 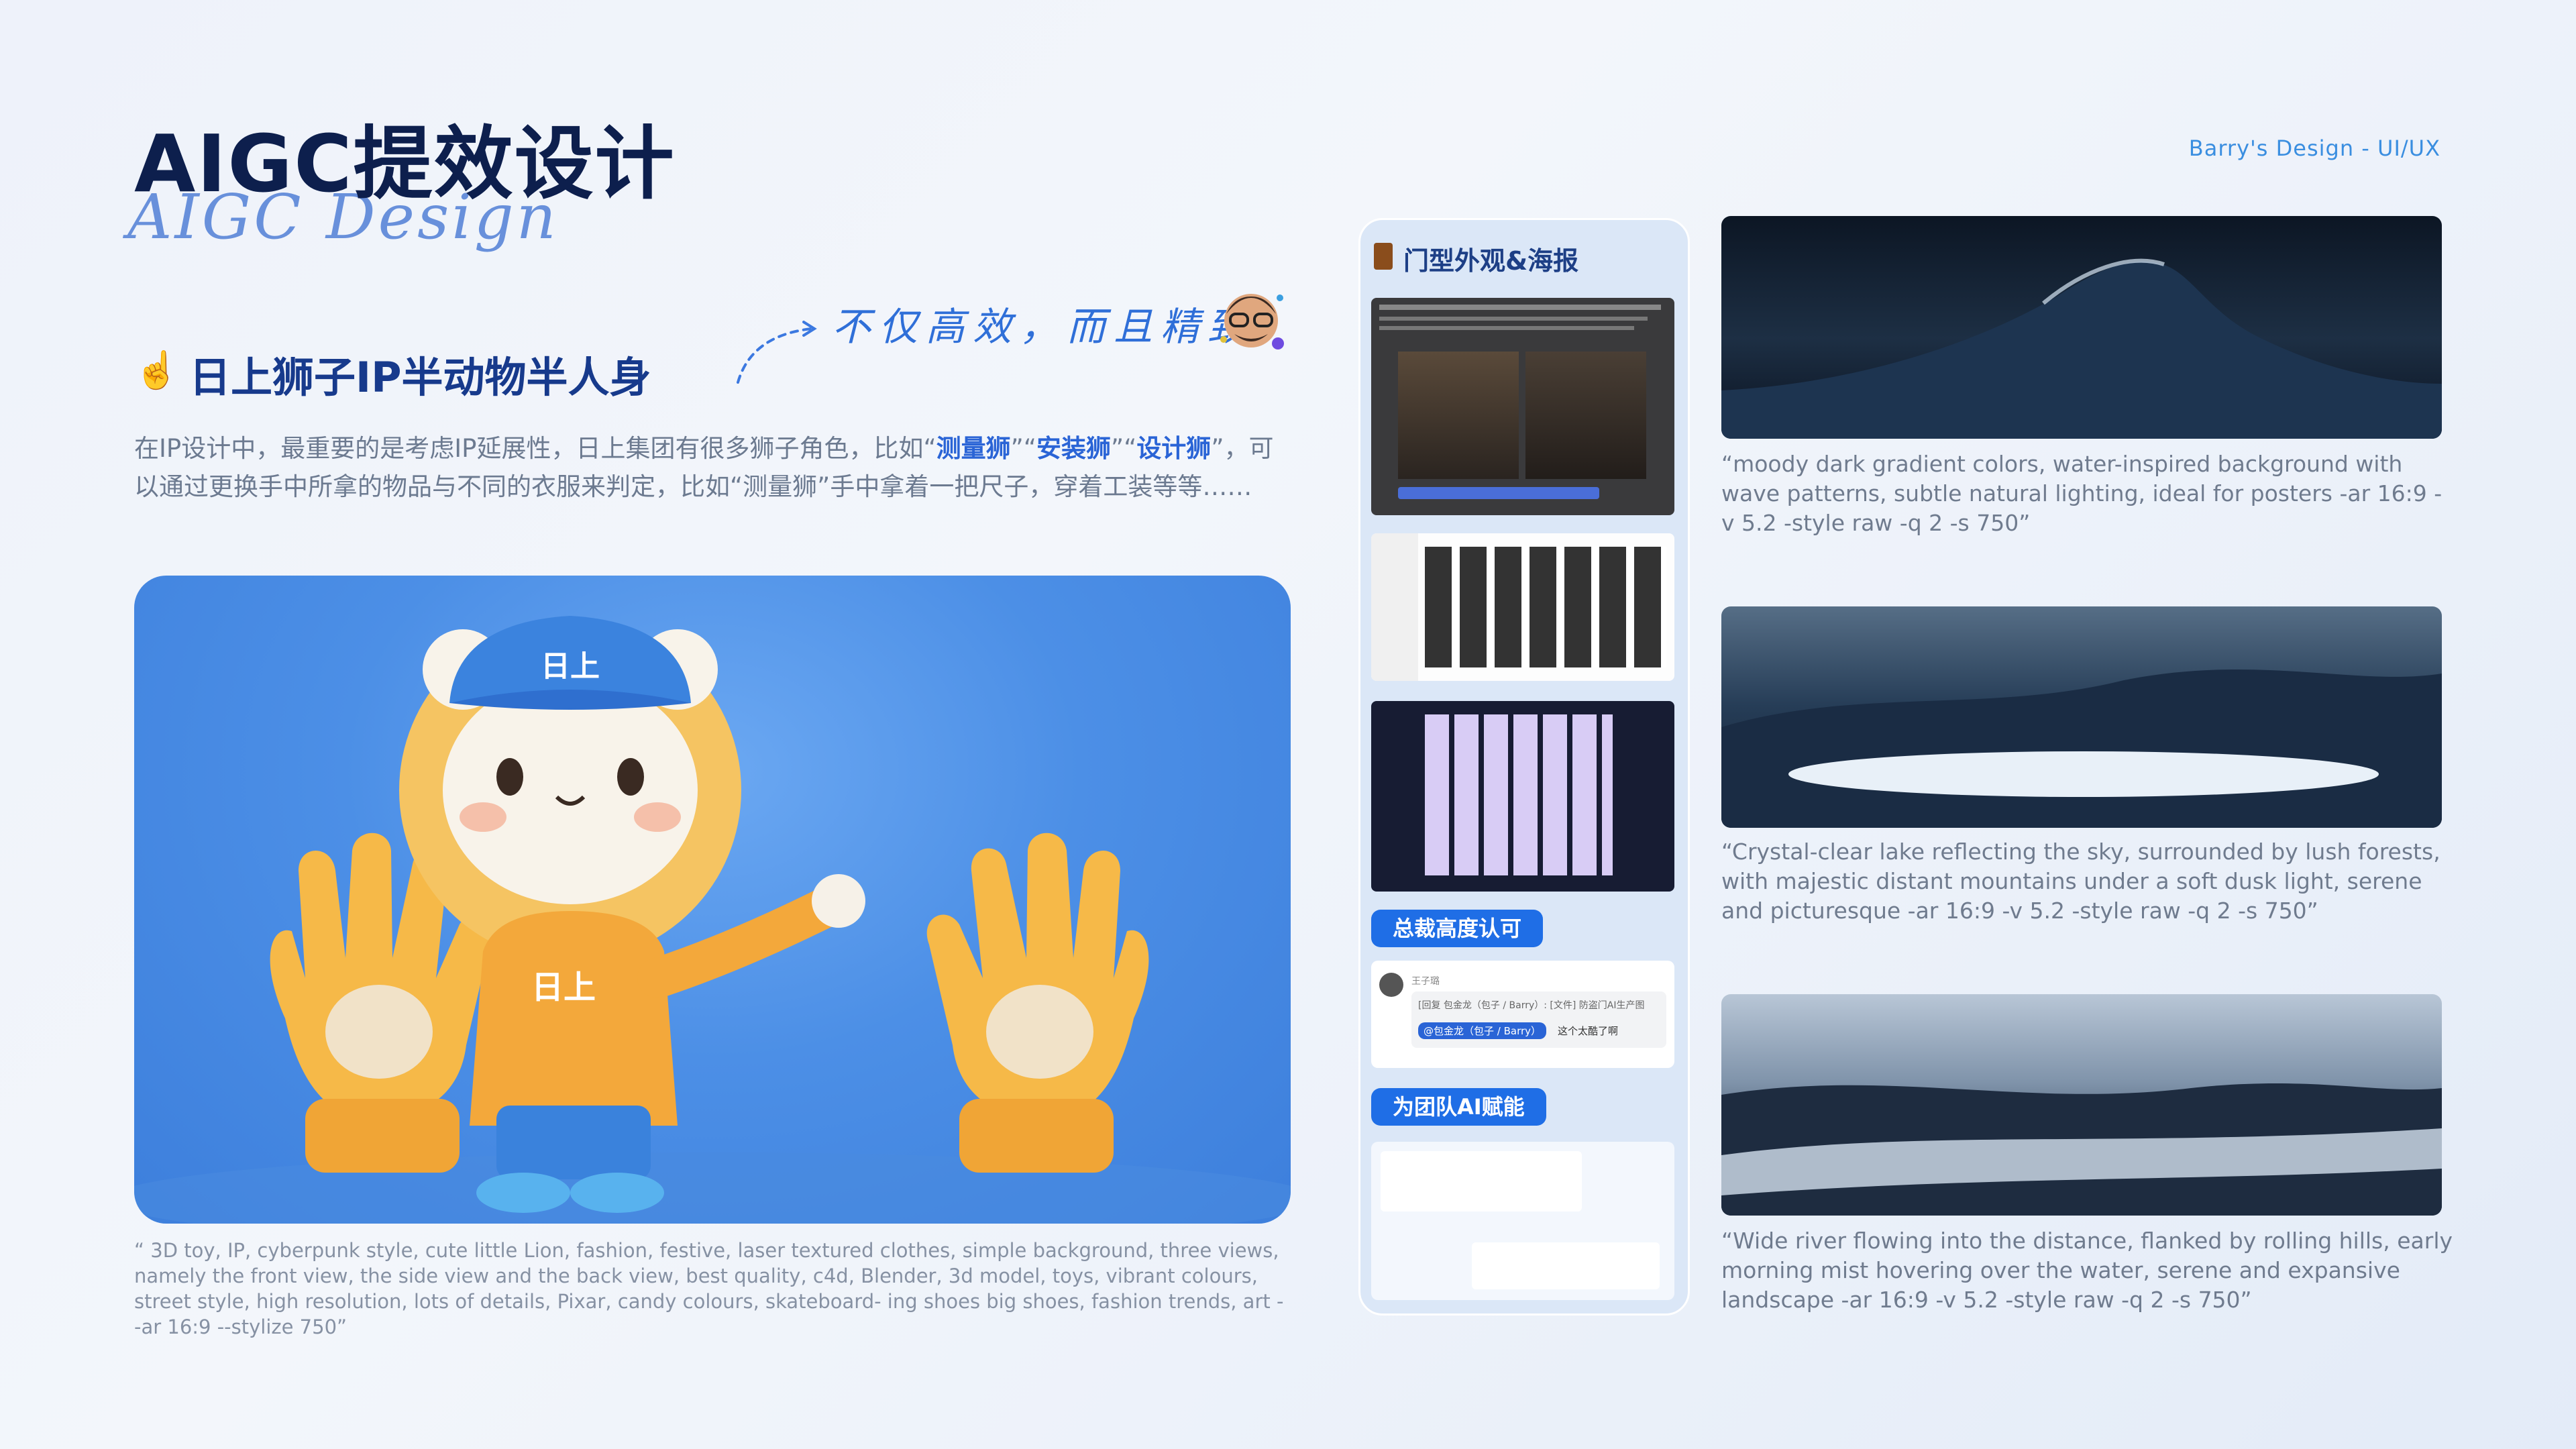 What do you see at coordinates (1588, 1031) in the screenshot?
I see `chat-message-text: 这个太酷了啊` at bounding box center [1588, 1031].